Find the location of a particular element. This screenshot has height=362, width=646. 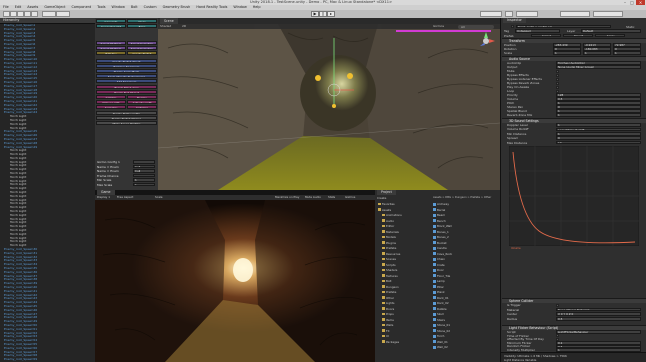

tool-button: Debug Light is located at coordinates (111, 102).